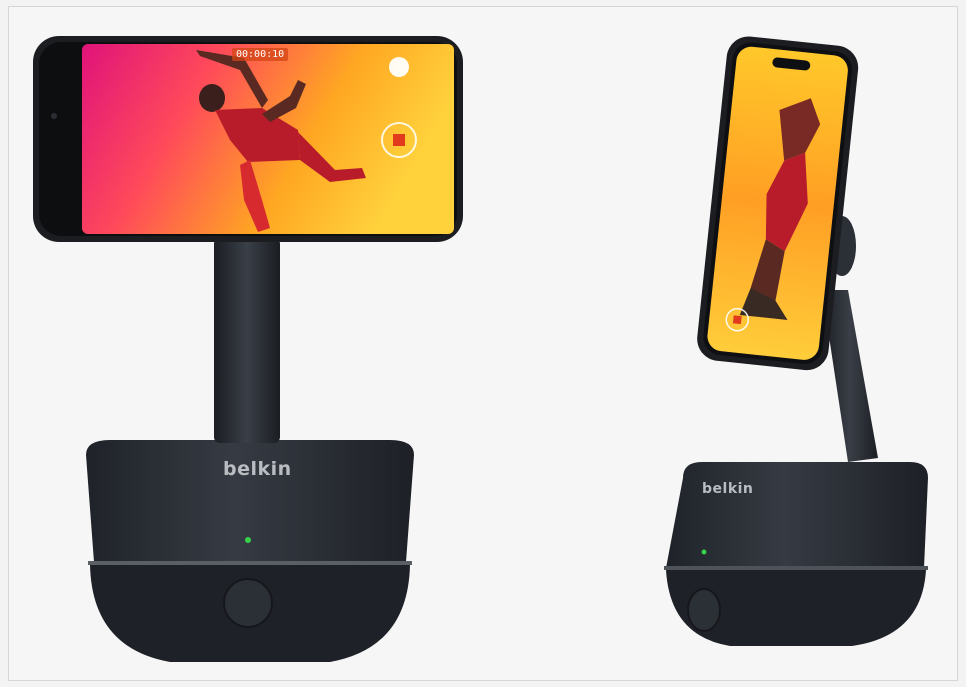  What do you see at coordinates (737, 320) in the screenshot?
I see `record-stop-icon-right` at bounding box center [737, 320].